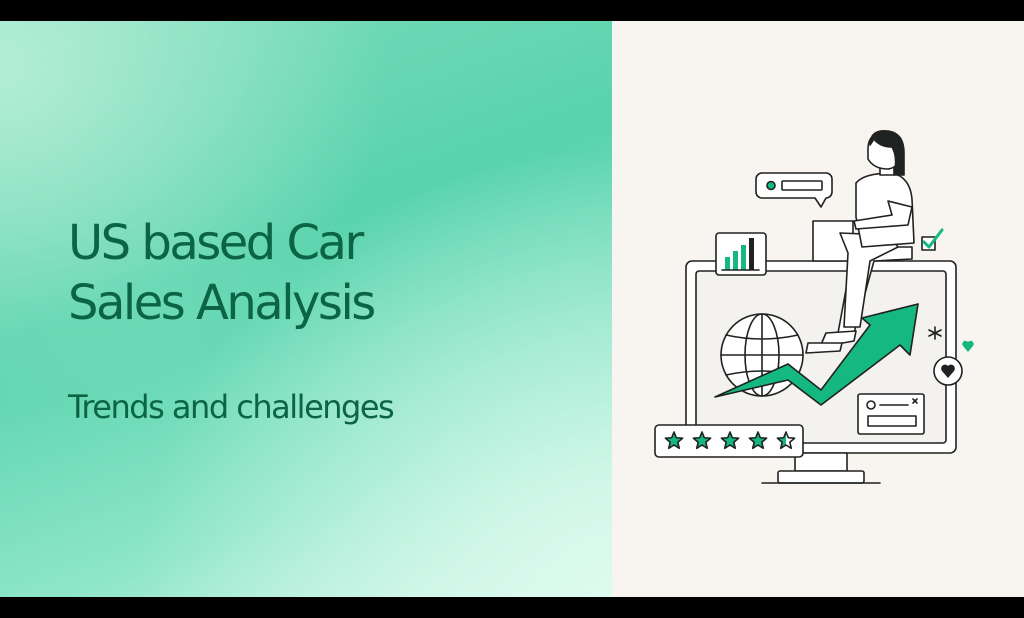  Describe the element at coordinates (729, 441) in the screenshot. I see `rating-card` at that location.